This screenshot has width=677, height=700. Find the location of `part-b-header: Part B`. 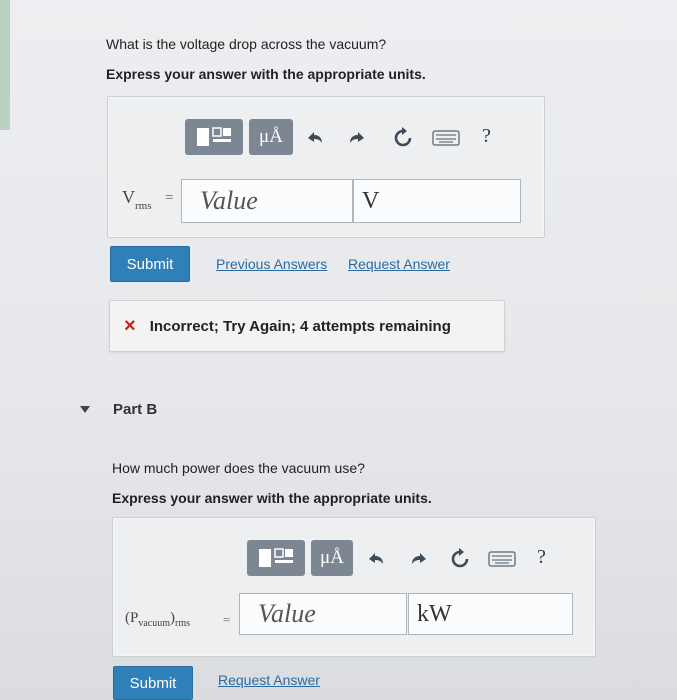

part-b-header: Part B is located at coordinates (135, 409).